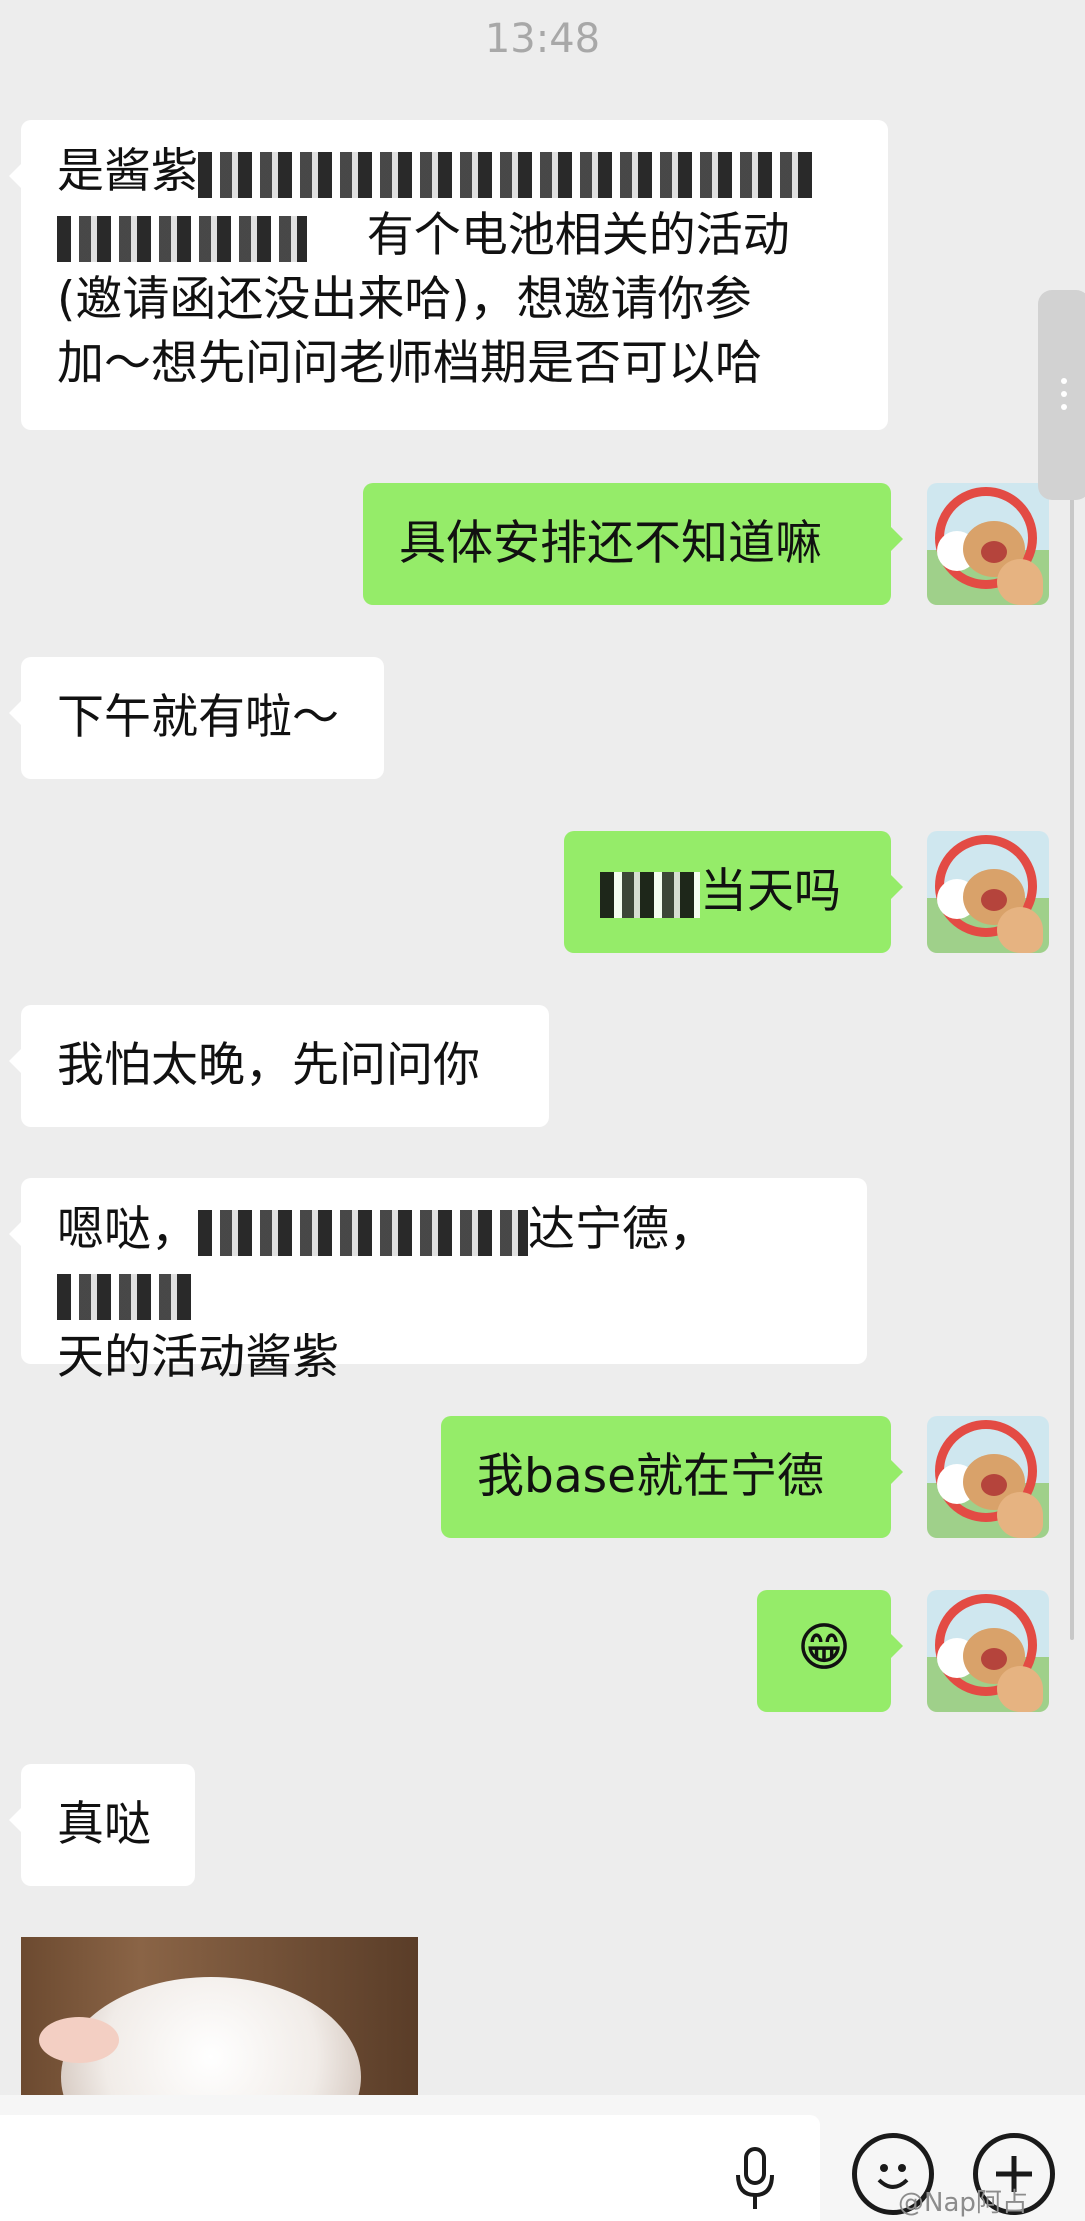 Image resolution: width=1085 pixels, height=2221 pixels. I want to click on incoming-message-bubble: 真哒, so click(102, 1825).